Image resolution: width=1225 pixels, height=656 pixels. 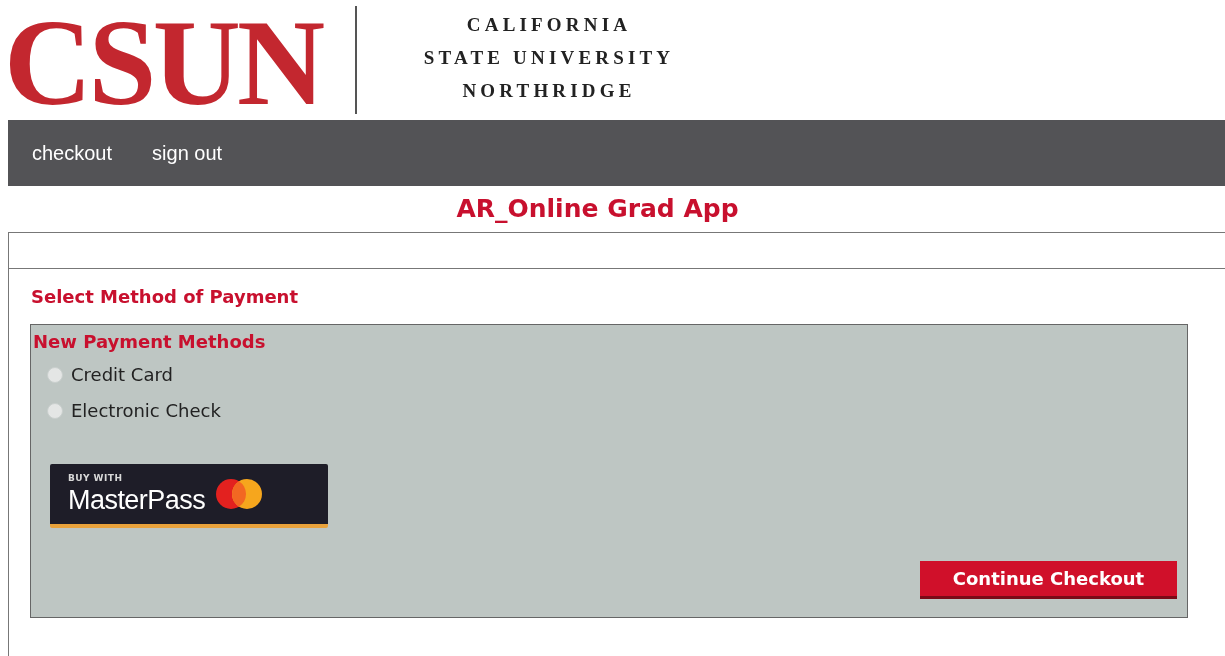 I want to click on interlocking-circles-icon, so click(x=239, y=494).